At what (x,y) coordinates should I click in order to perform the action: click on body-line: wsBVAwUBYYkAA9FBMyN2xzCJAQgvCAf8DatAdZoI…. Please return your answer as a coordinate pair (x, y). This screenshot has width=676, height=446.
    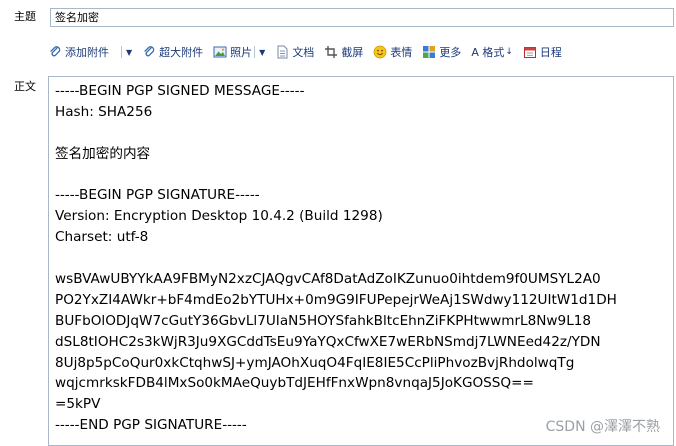
    Looking at the image, I should click on (328, 279).